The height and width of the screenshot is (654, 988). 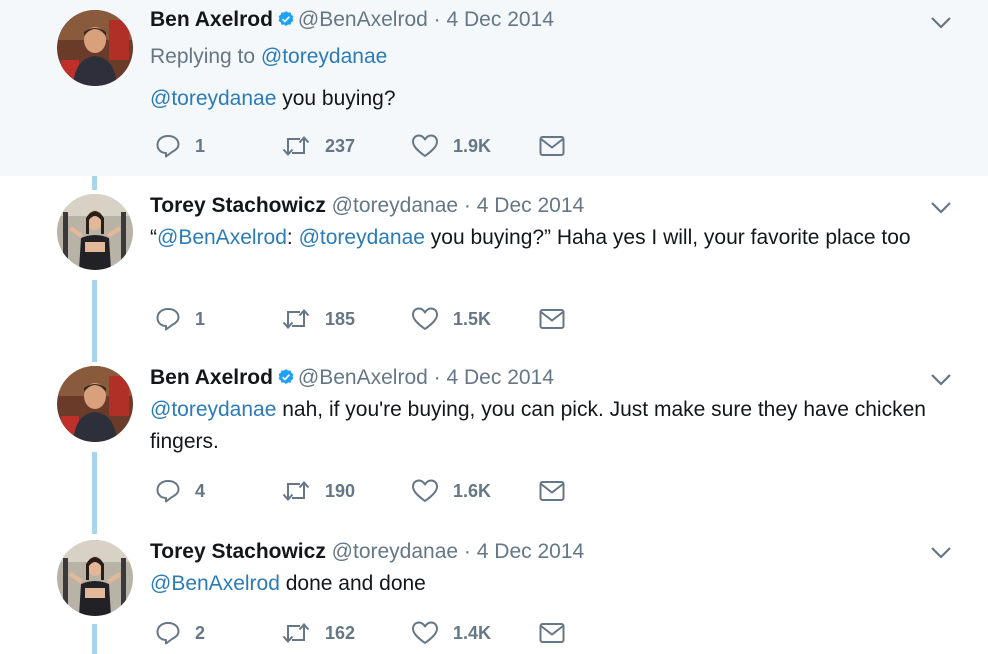 I want to click on tweet-text: @toreydanae you buying?, so click(x=545, y=99).